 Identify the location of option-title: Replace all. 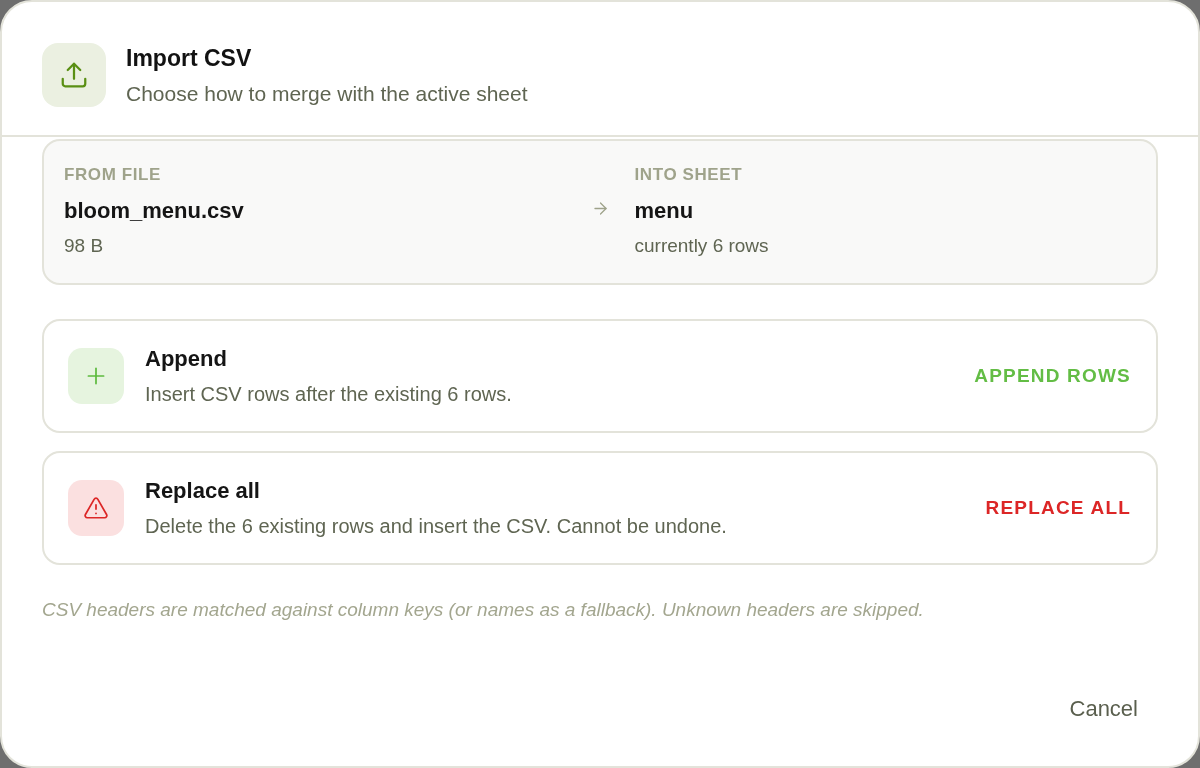
(203, 491).